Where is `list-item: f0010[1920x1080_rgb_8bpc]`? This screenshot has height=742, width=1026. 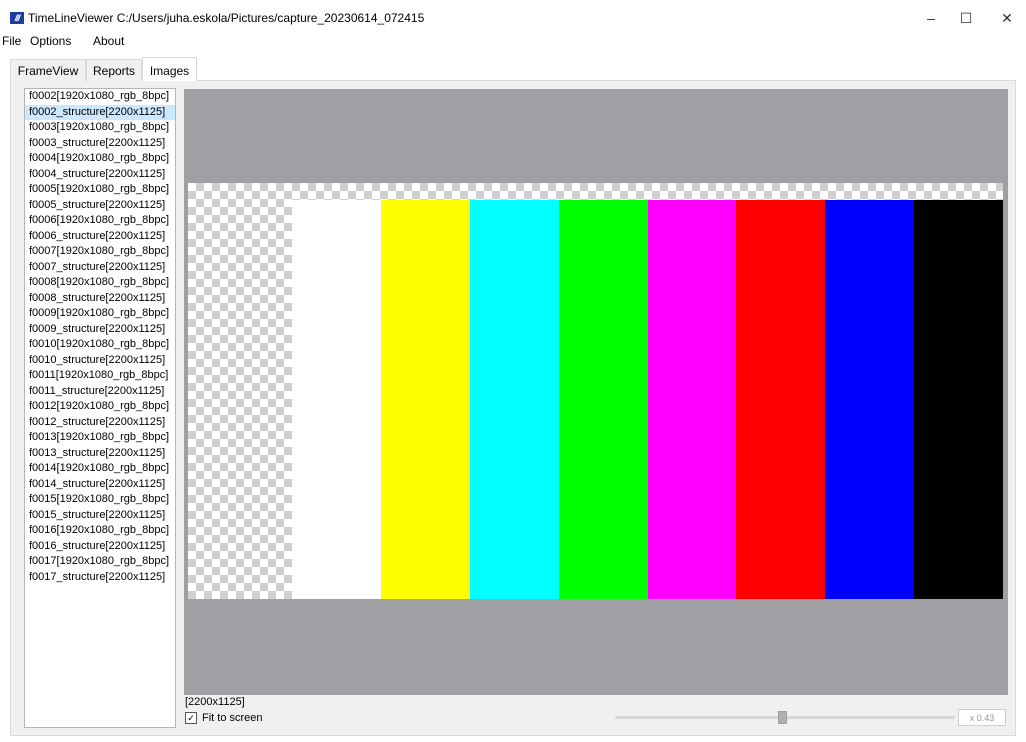
list-item: f0010[1920x1080_rgb_8bpc] is located at coordinates (100, 345).